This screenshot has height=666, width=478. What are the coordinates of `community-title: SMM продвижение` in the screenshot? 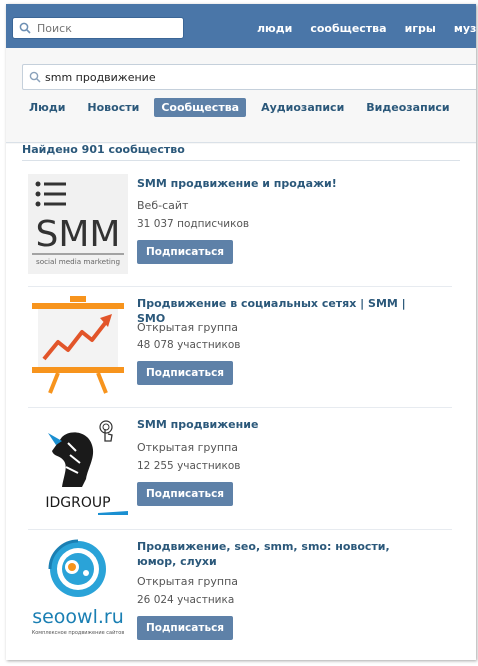 It's located at (282, 424).